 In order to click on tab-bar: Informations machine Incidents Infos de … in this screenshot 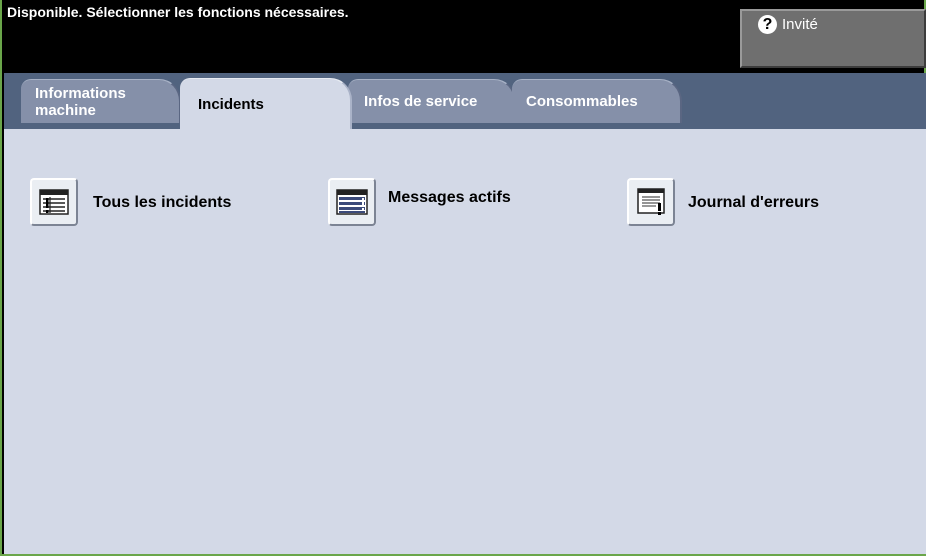, I will do `click(465, 101)`.